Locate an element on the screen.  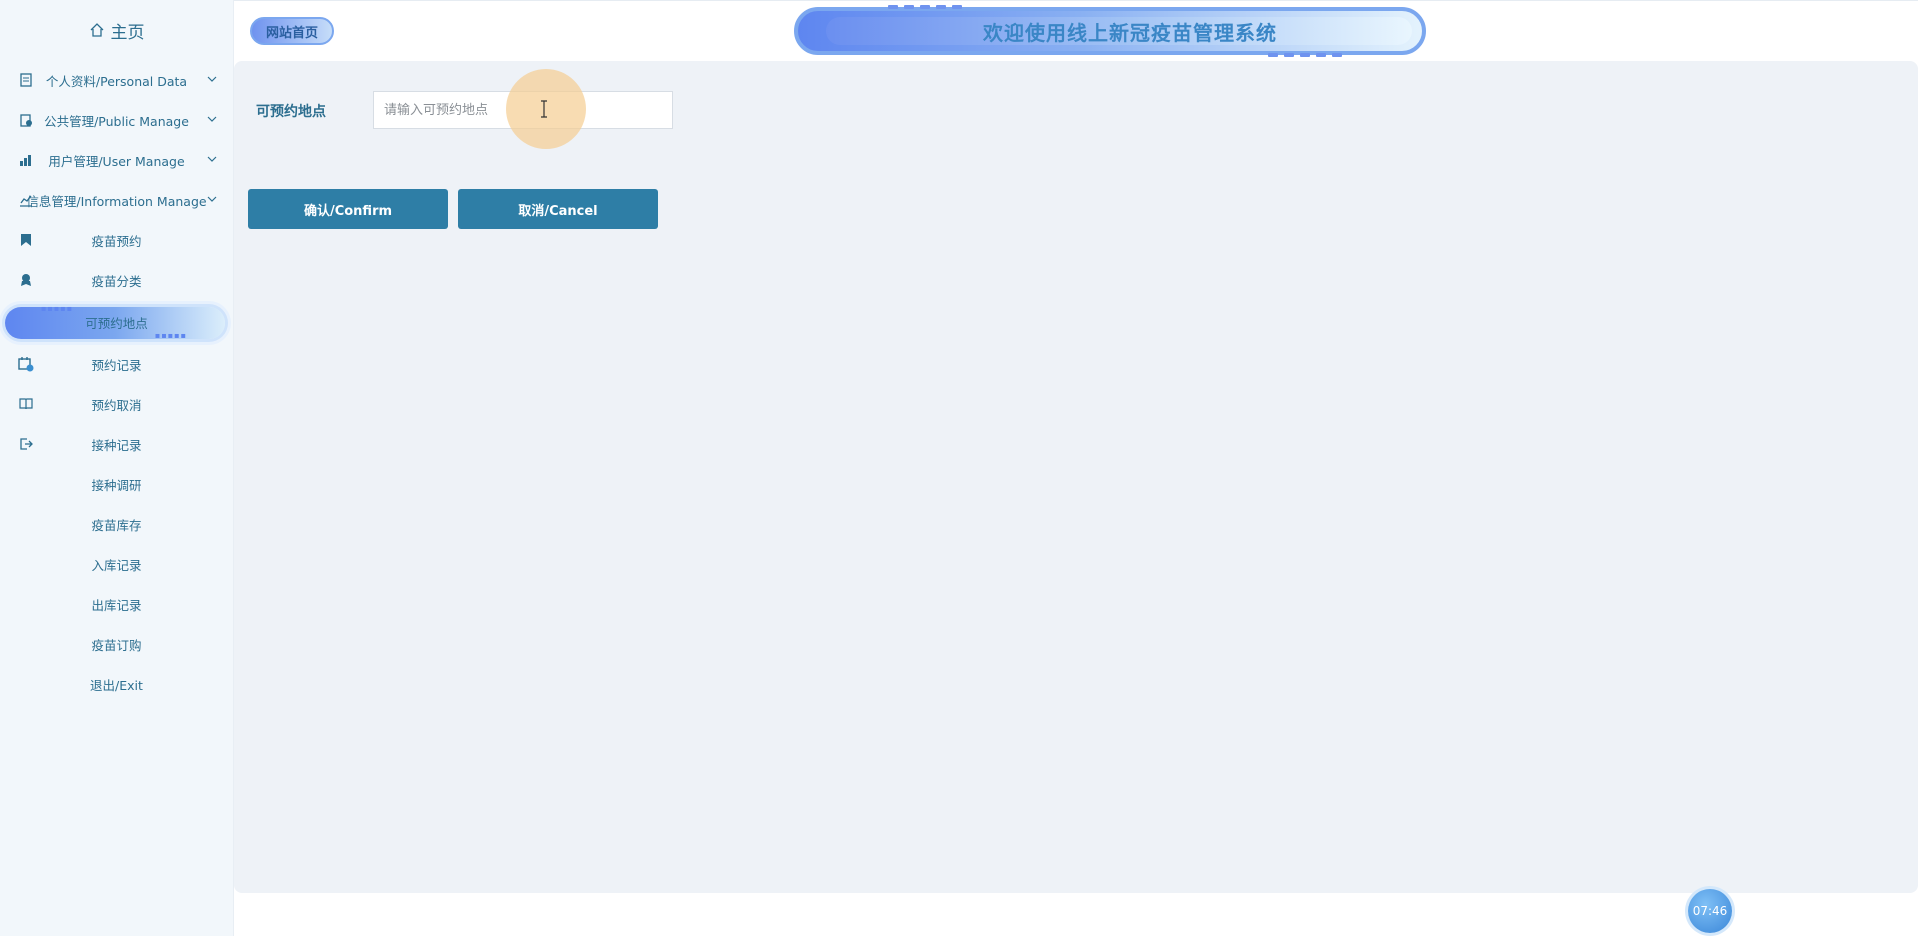
sidebar-item-stock-in-records: 入库记录 is located at coordinates (116, 564).